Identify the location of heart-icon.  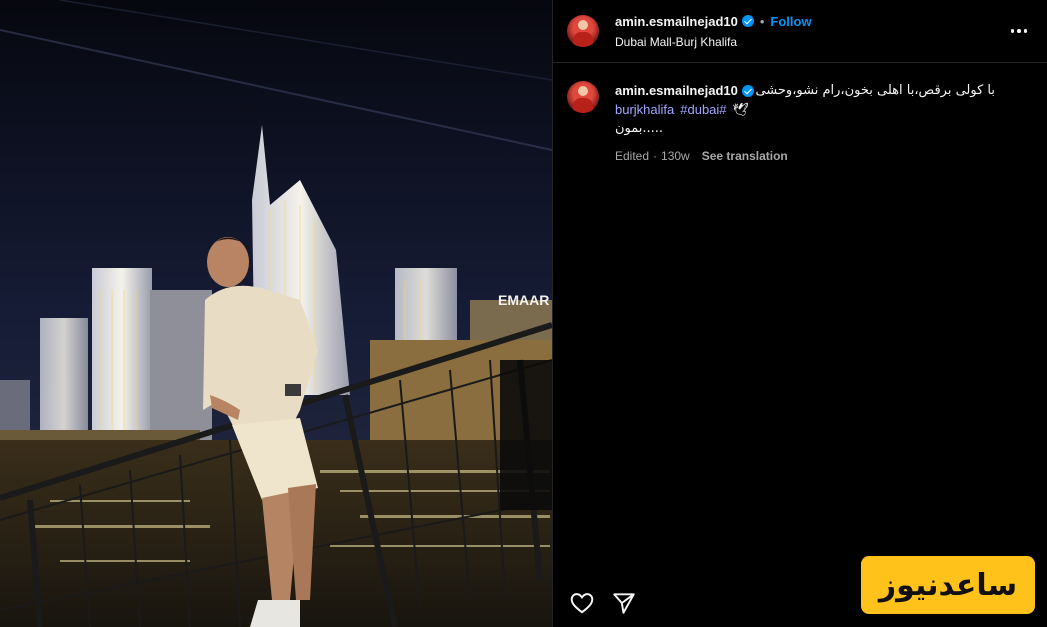
(582, 603).